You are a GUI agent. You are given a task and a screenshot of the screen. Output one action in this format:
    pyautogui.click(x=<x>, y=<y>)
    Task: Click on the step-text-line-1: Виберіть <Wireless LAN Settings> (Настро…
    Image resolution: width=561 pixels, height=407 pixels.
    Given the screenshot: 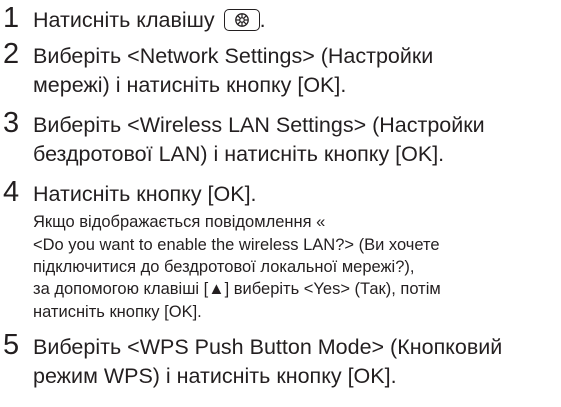 What is the action you would take?
    pyautogui.click(x=259, y=125)
    